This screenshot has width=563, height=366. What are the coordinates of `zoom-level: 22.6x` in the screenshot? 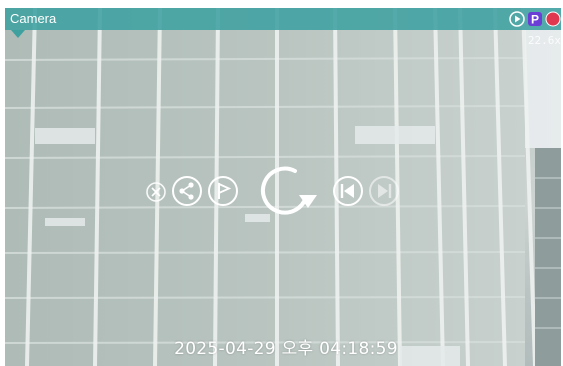 It's located at (544, 40).